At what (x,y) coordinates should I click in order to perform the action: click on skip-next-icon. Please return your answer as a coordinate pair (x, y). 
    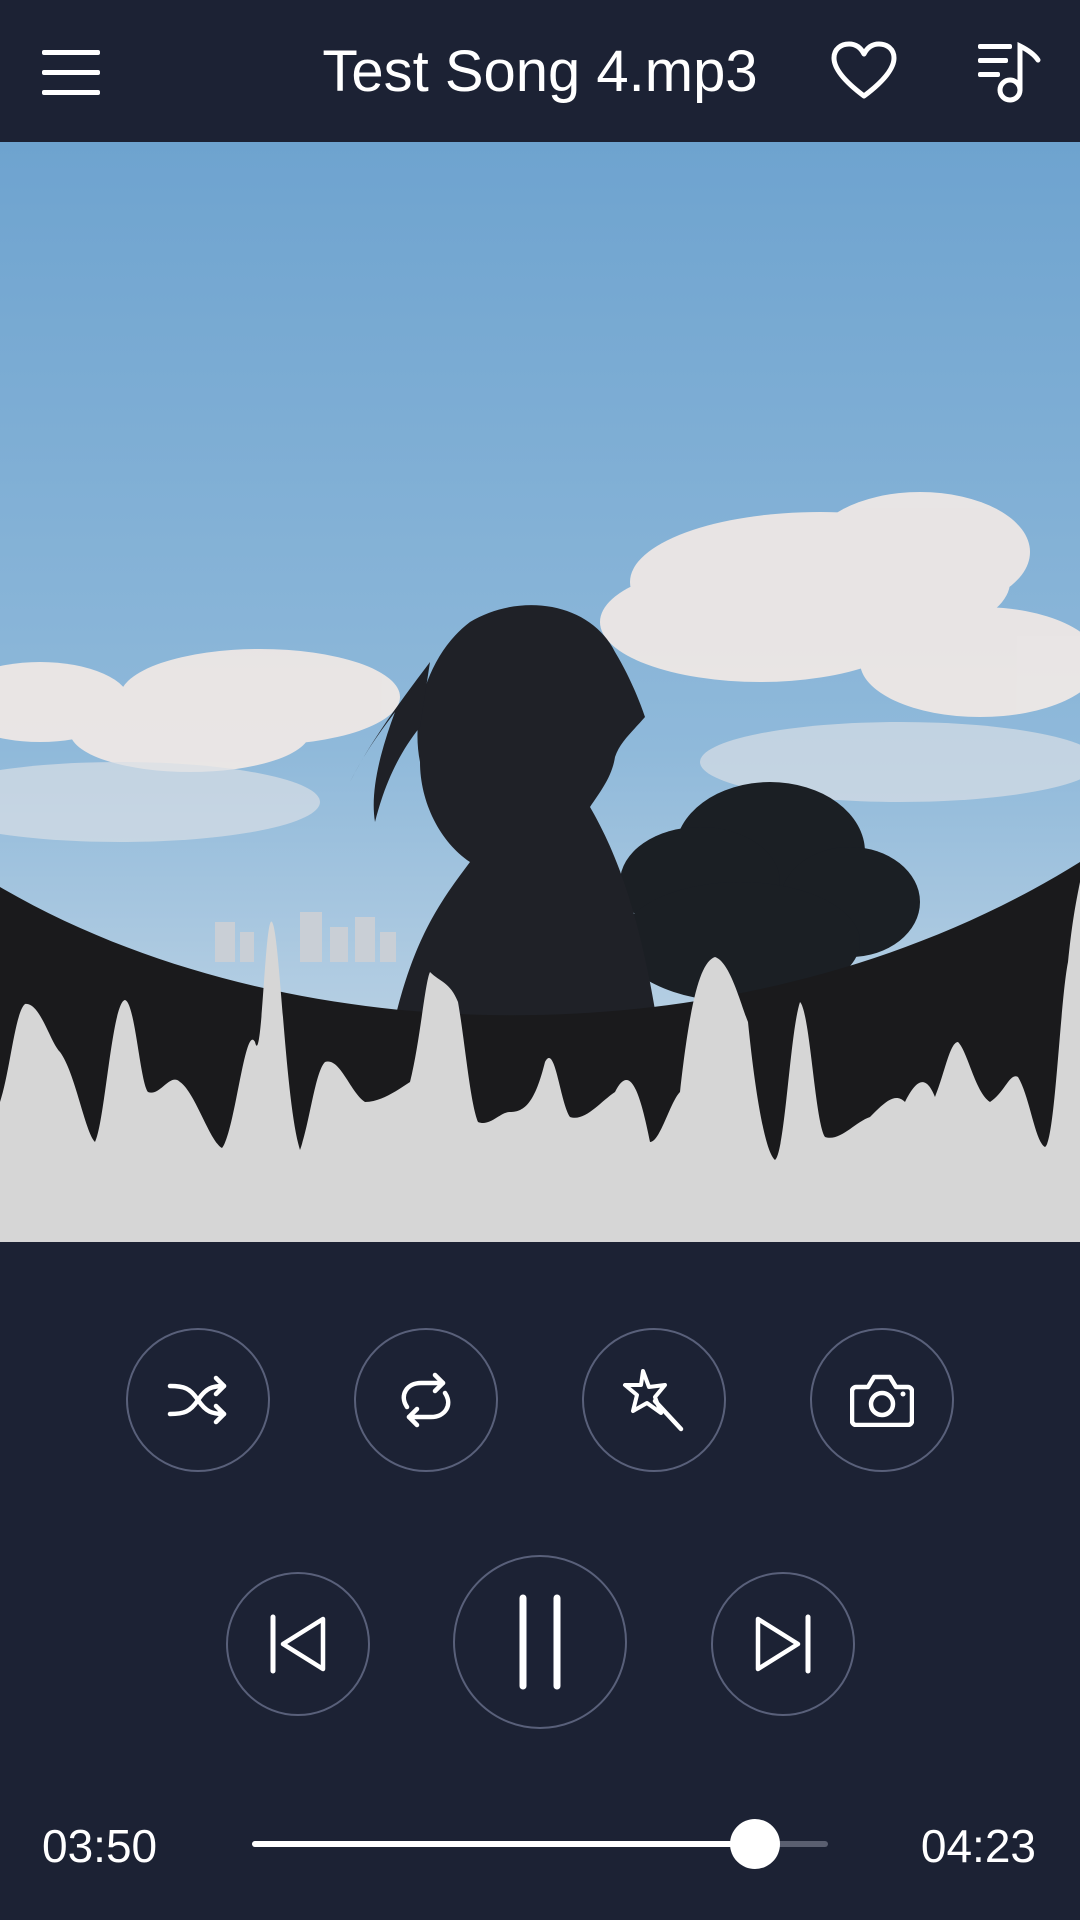
    Looking at the image, I should click on (783, 1644).